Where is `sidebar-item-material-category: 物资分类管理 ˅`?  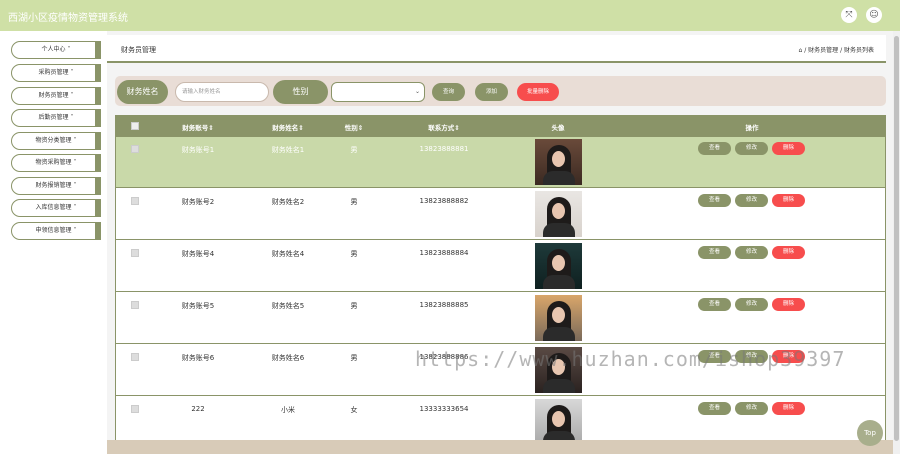 sidebar-item-material-category: 物资分类管理 ˅ is located at coordinates (56, 141).